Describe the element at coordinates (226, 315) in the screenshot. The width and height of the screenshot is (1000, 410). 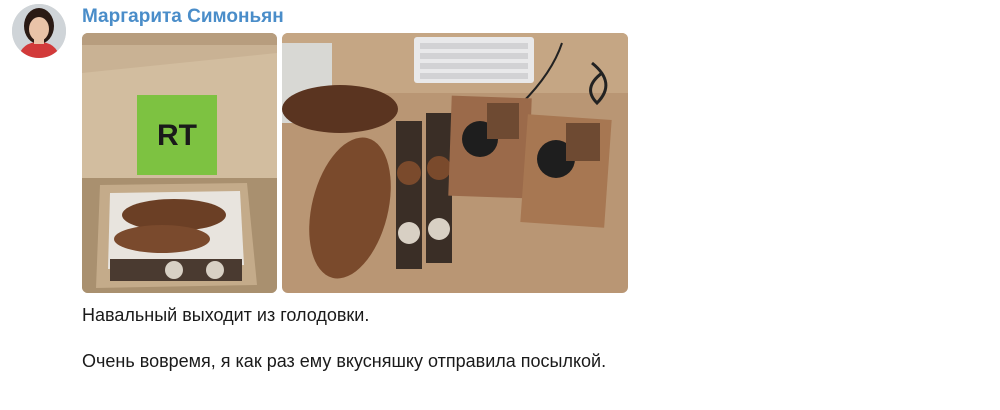
I see `post-paragraph-1: Навальный выходит из голодовки.` at that location.